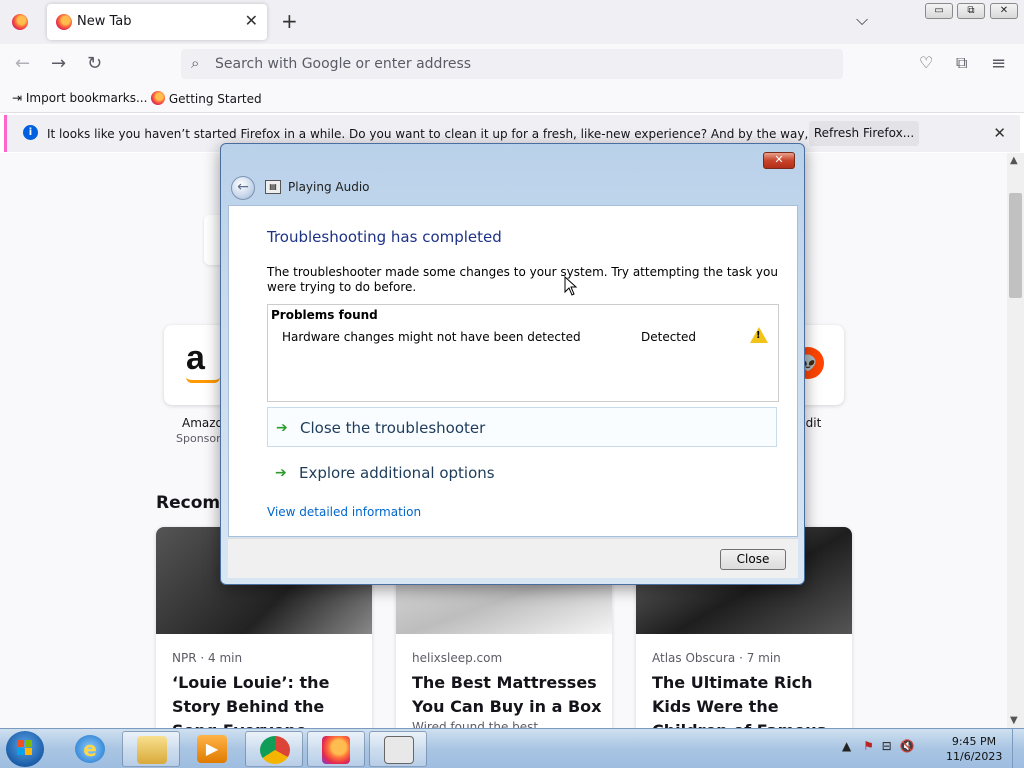 The height and width of the screenshot is (768, 1024). I want to click on taskbar-explorer, so click(151, 749).